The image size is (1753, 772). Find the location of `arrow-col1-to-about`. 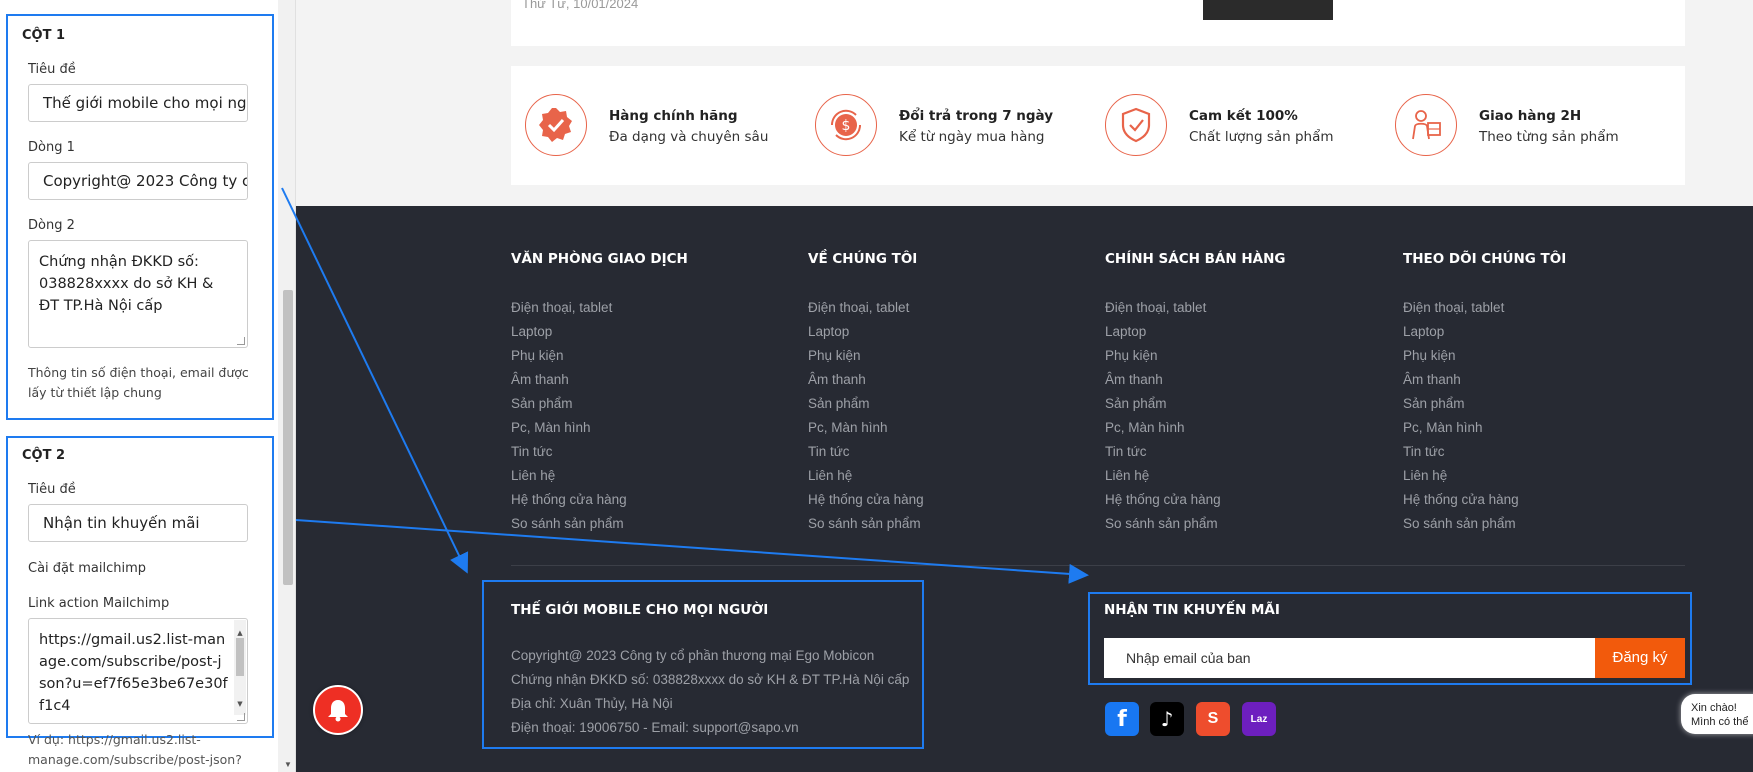

arrow-col1-to-about is located at coordinates (375, 380).